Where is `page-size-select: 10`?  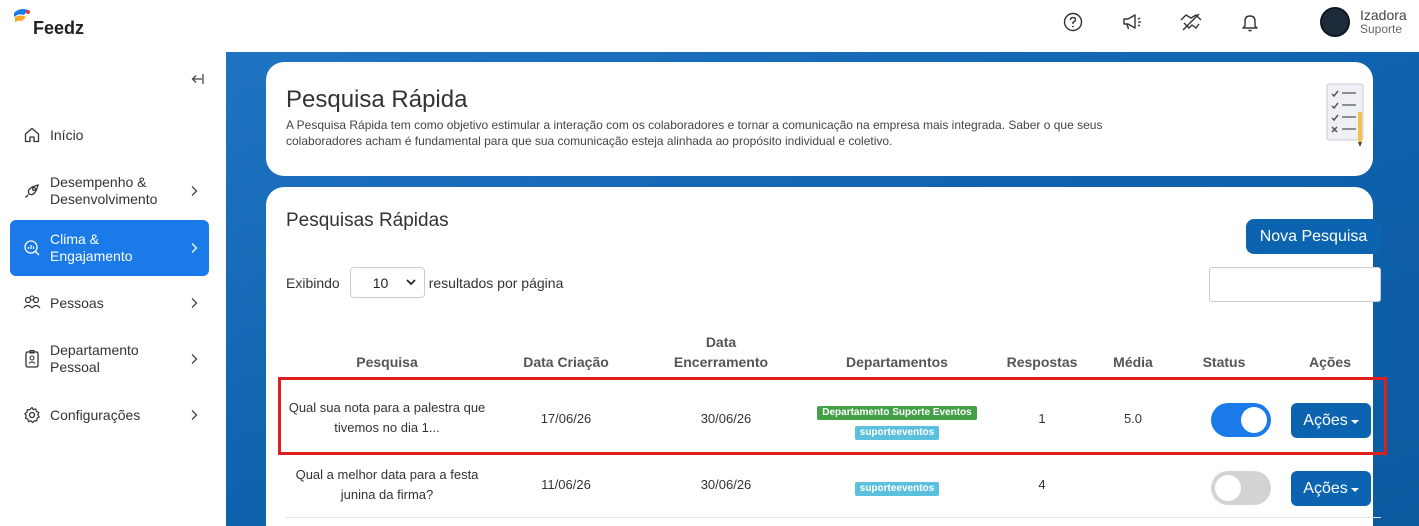 page-size-select: 10 is located at coordinates (387, 282).